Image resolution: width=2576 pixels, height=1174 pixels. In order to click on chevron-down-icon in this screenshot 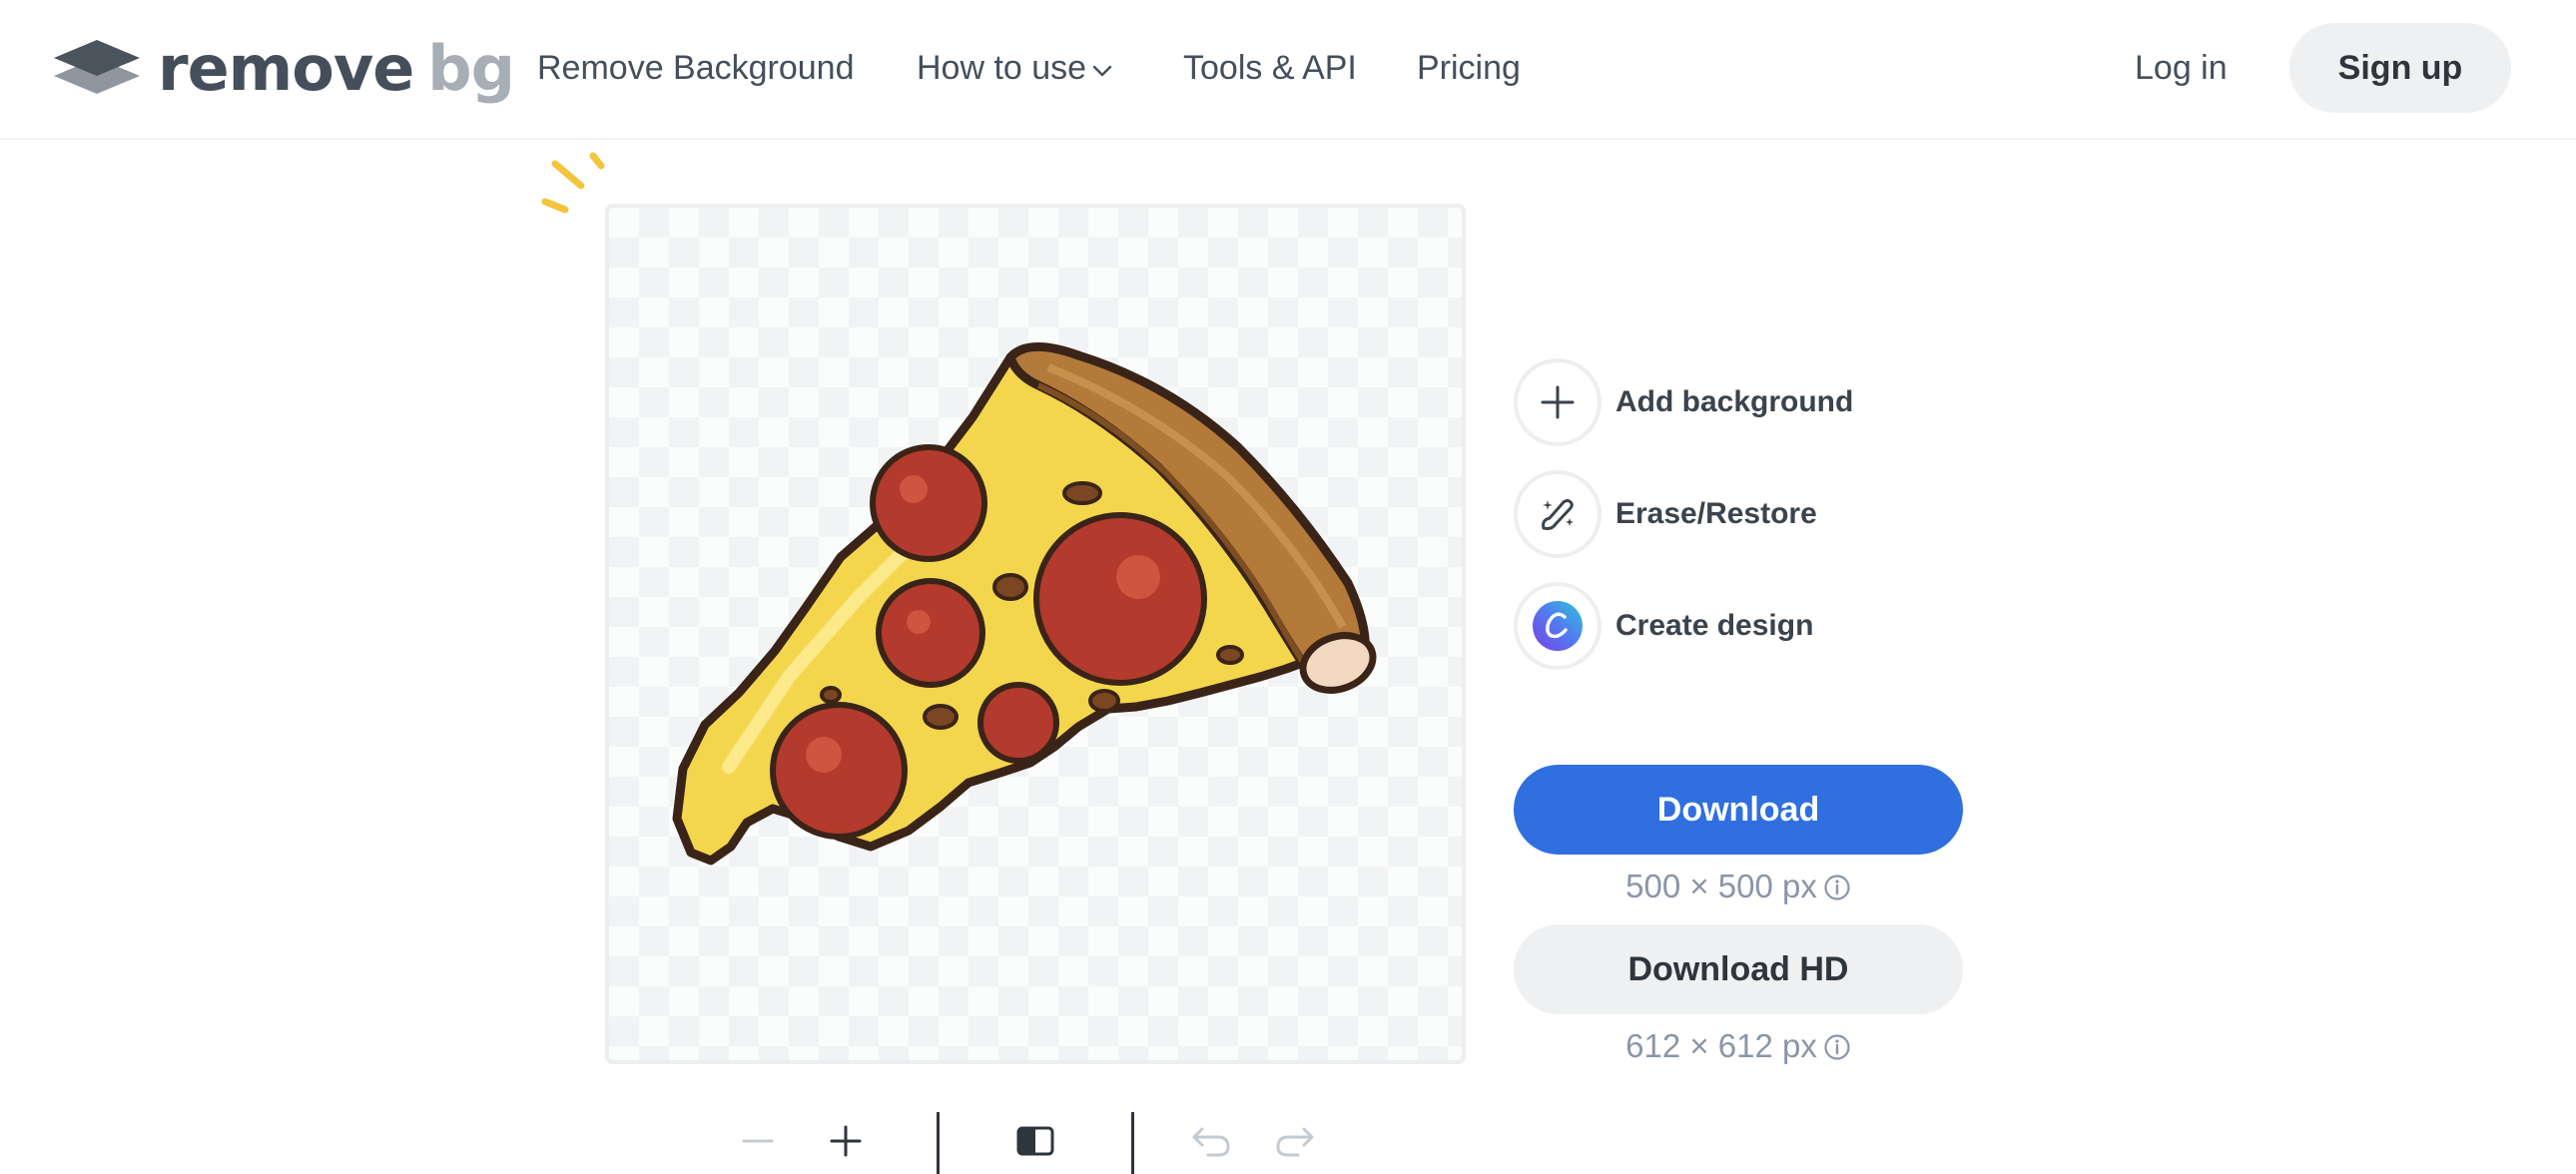, I will do `click(1102, 71)`.